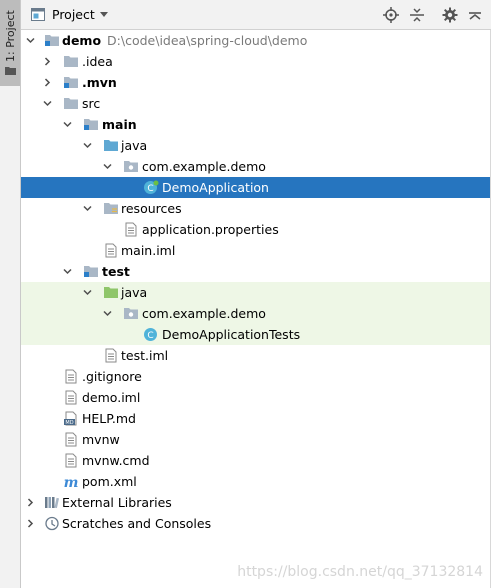  Describe the element at coordinates (255, 481) in the screenshot. I see `tree-item-pom-xml: m pom.xml` at that location.